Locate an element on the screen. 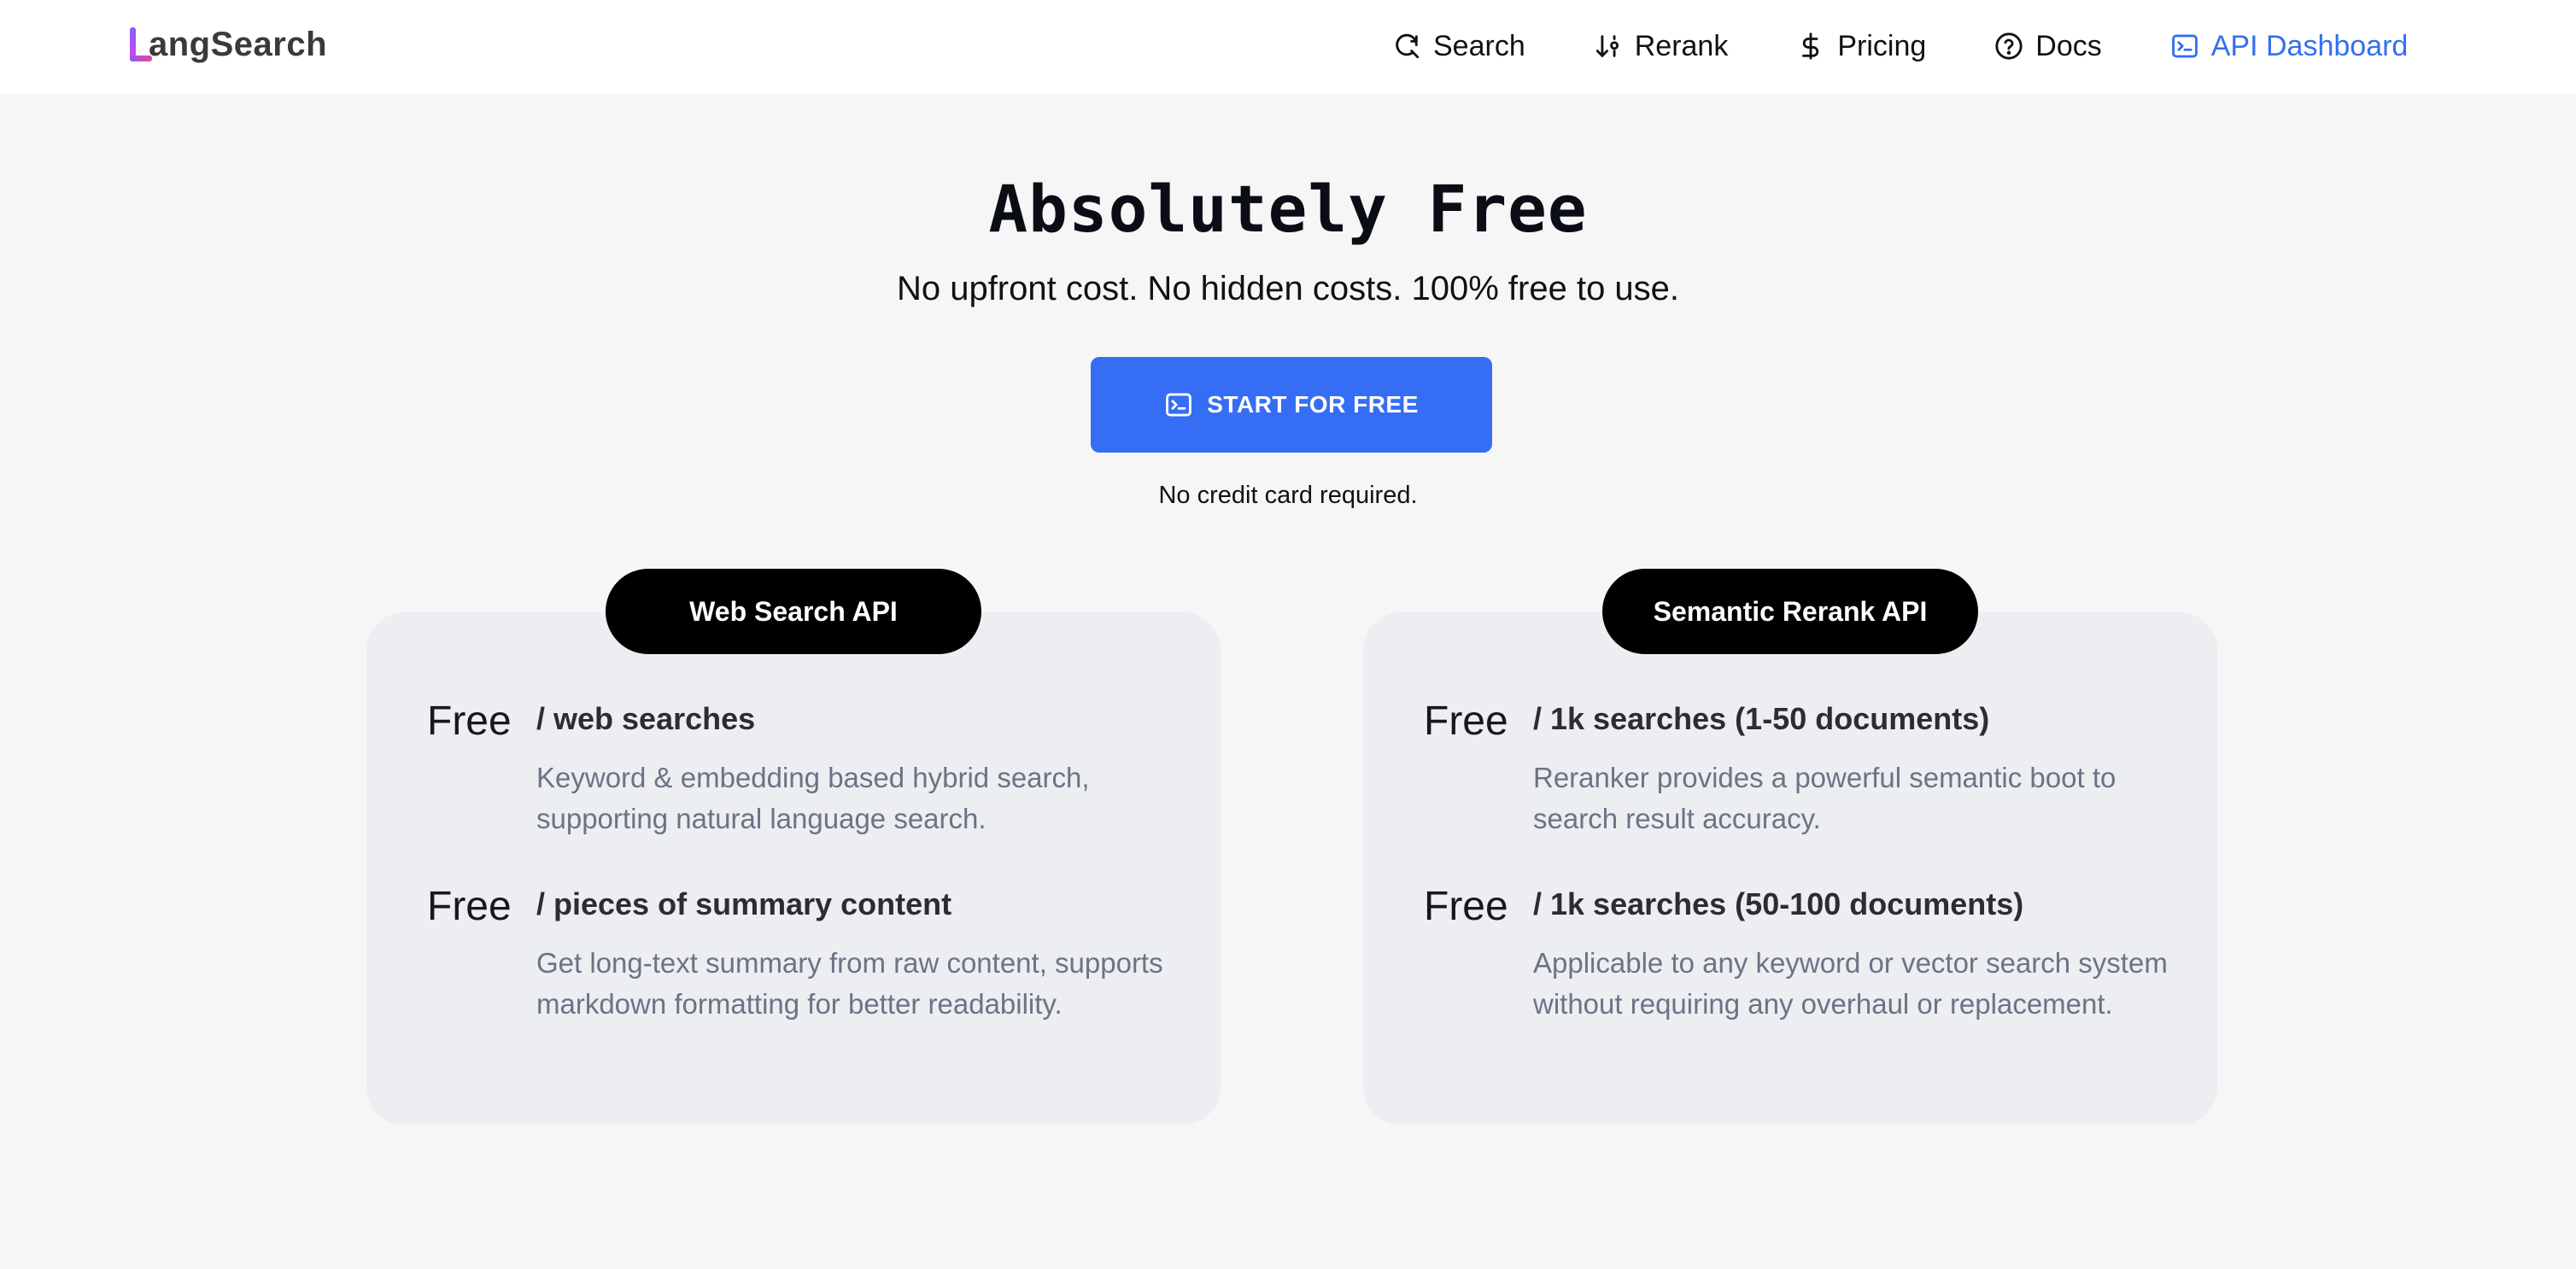 The image size is (2576, 1269). web-search-api-badge: Web Search API is located at coordinates (793, 611).